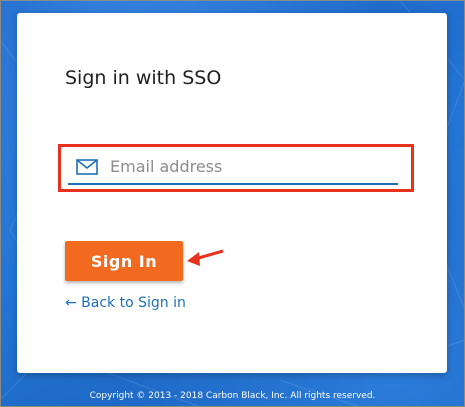 The width and height of the screenshot is (465, 407). What do you see at coordinates (236, 168) in the screenshot?
I see `annotation-highlight-box` at bounding box center [236, 168].